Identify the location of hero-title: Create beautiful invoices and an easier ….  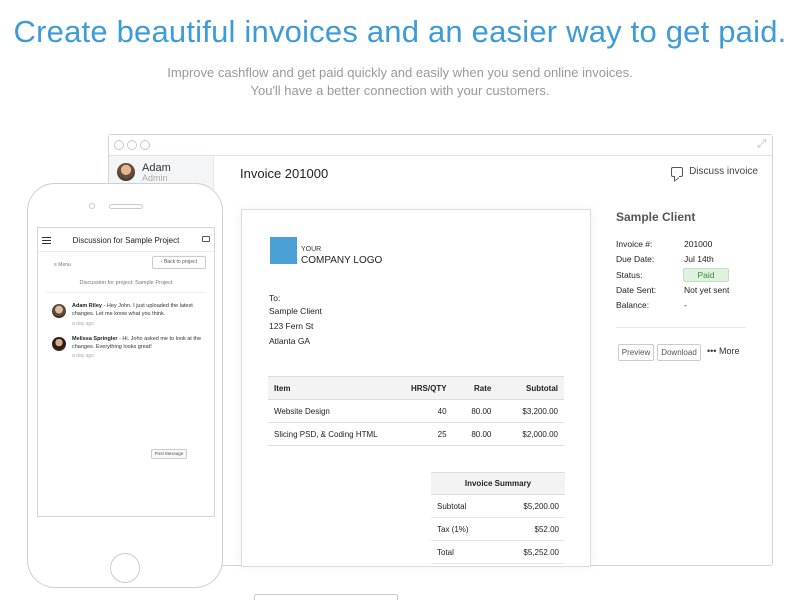
(400, 31).